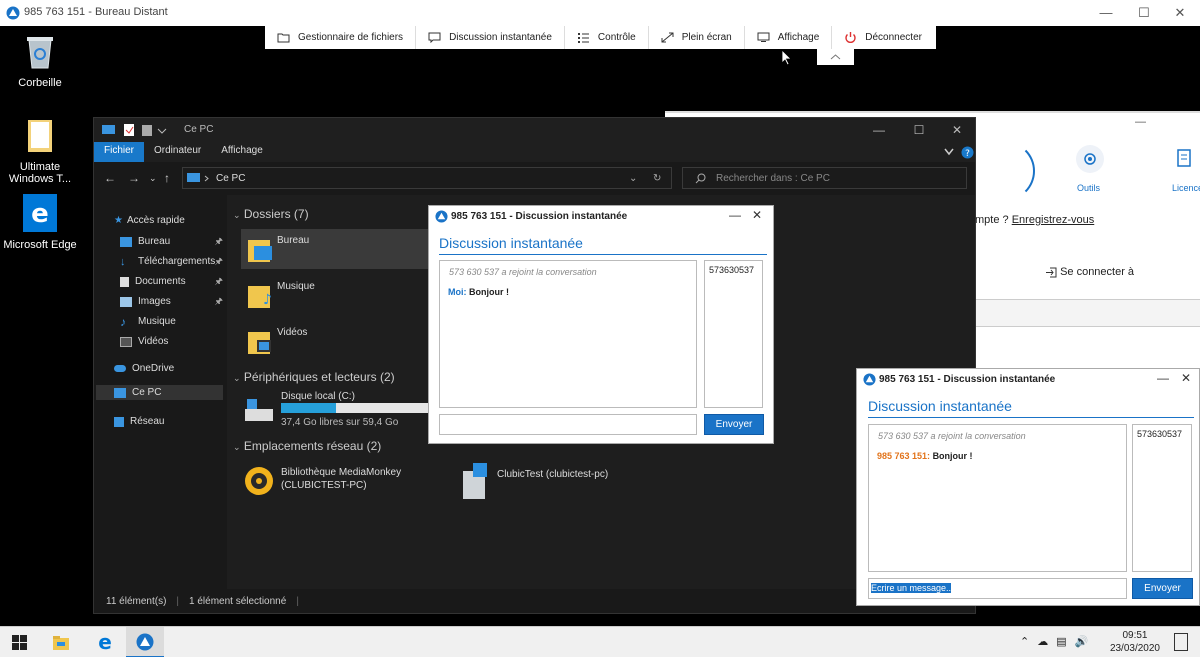 This screenshot has width=1200, height=657. Describe the element at coordinates (145, 642) in the screenshot. I see `app-taskbar-button` at that location.